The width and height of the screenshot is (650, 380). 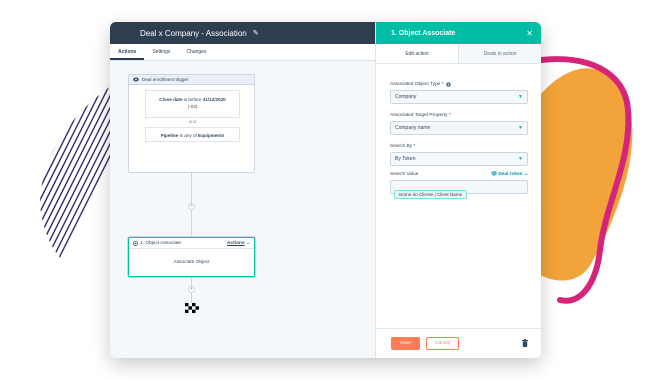 I want to click on action-title: 1. Object Associate, so click(x=161, y=243).